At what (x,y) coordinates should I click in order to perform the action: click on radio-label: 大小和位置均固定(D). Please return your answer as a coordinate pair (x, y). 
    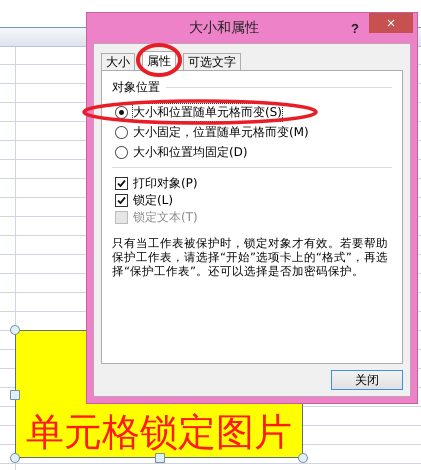
    Looking at the image, I should click on (190, 152).